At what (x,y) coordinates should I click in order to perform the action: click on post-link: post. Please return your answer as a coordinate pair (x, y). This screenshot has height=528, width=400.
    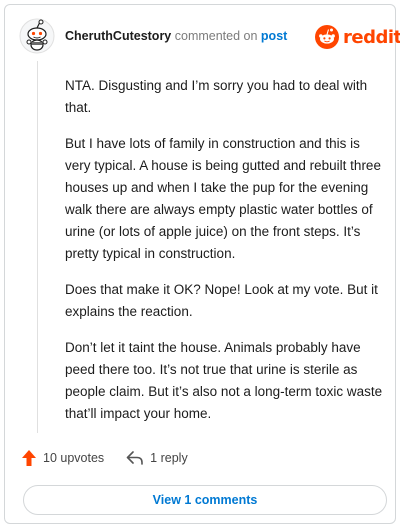
    Looking at the image, I should click on (274, 36).